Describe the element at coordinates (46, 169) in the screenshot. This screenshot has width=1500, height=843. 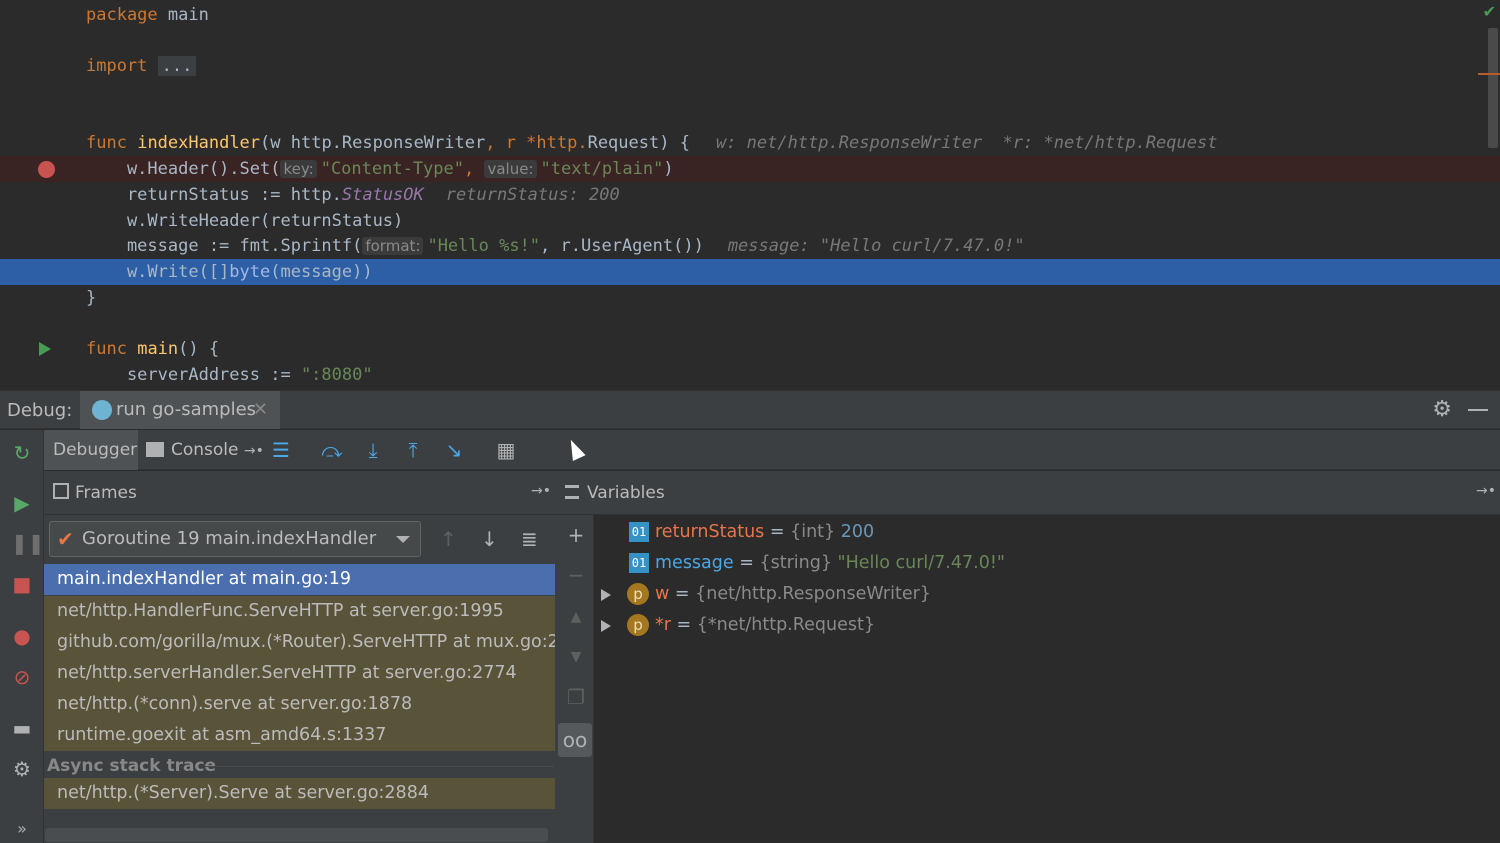
I see `breakpoint-icon` at that location.